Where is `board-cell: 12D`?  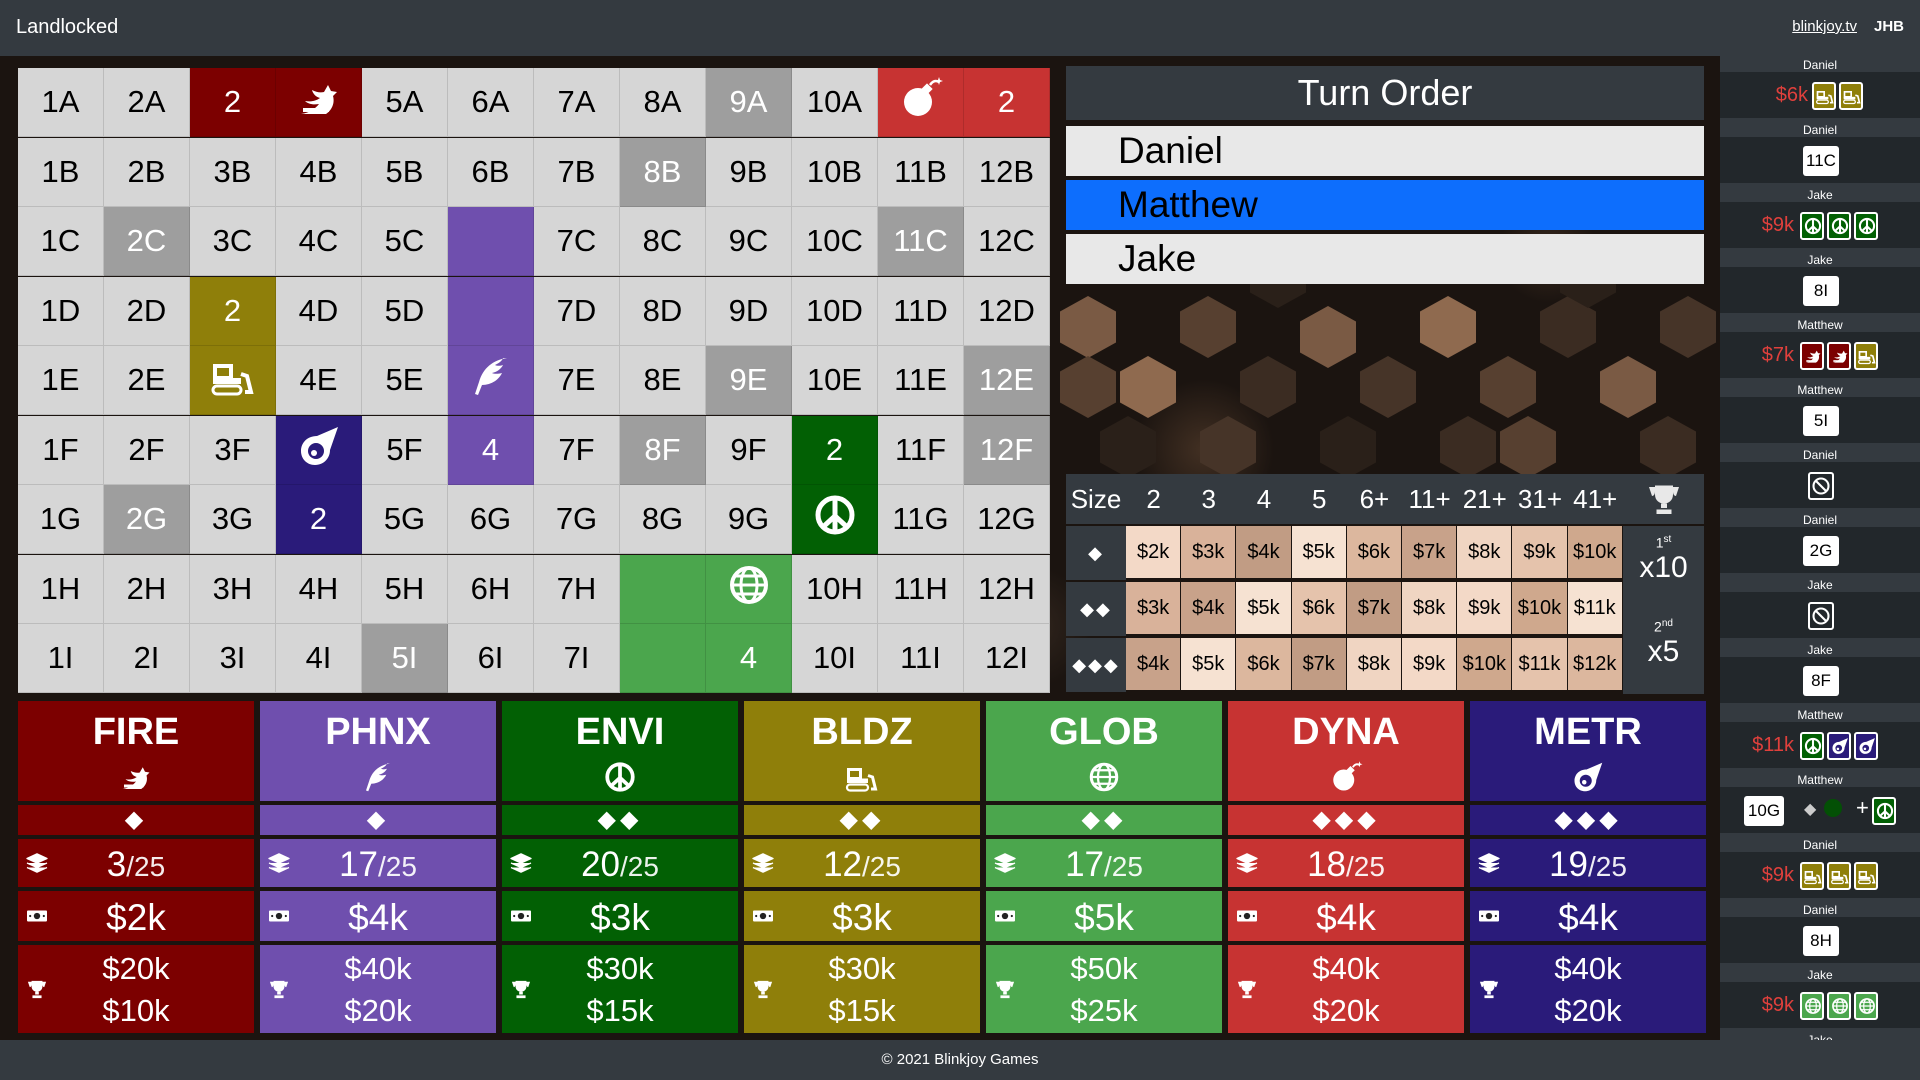
board-cell: 12D is located at coordinates (1007, 311).